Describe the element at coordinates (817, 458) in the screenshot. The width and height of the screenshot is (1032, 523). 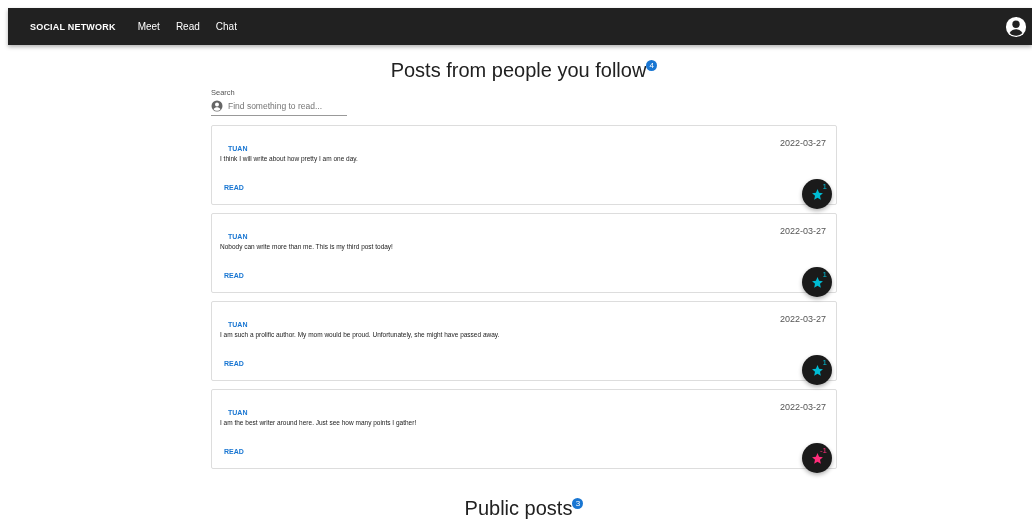
I see `star-button: -1` at that location.